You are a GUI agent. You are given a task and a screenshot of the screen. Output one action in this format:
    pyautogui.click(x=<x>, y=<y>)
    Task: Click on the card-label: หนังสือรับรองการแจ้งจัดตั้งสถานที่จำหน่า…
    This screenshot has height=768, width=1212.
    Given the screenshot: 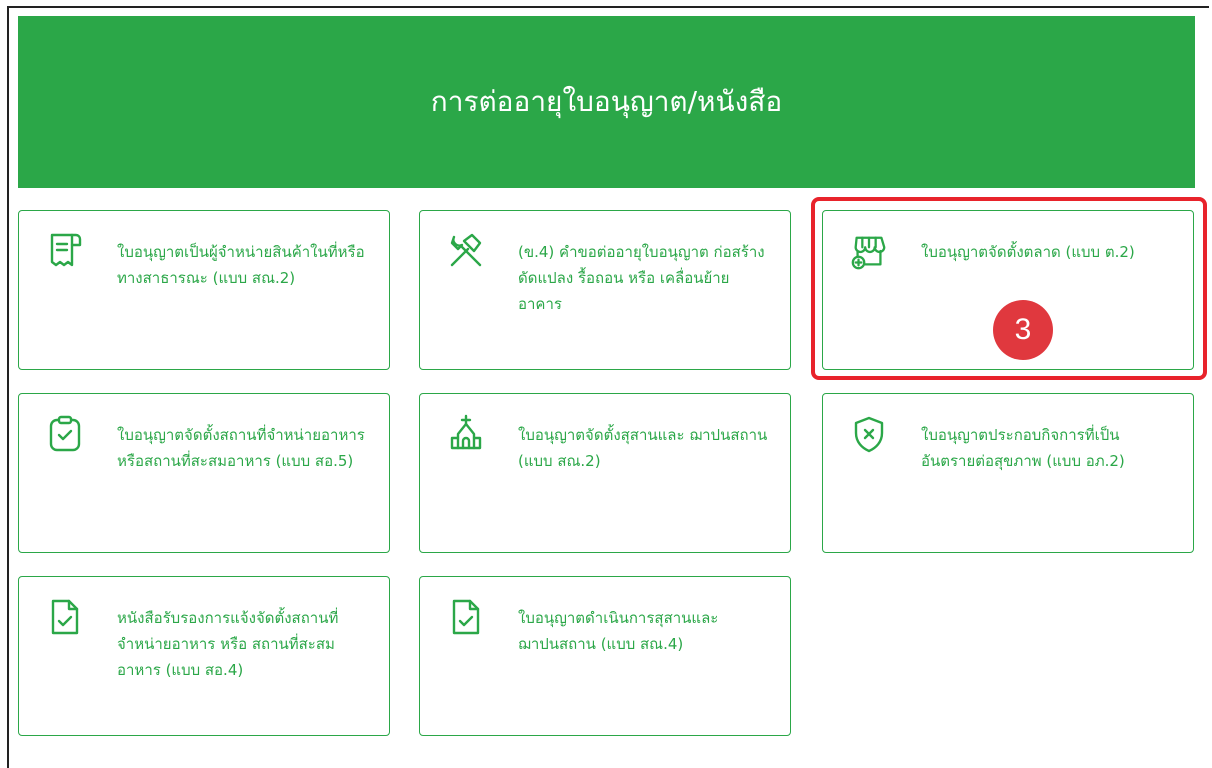 What is the action you would take?
    pyautogui.click(x=228, y=644)
    